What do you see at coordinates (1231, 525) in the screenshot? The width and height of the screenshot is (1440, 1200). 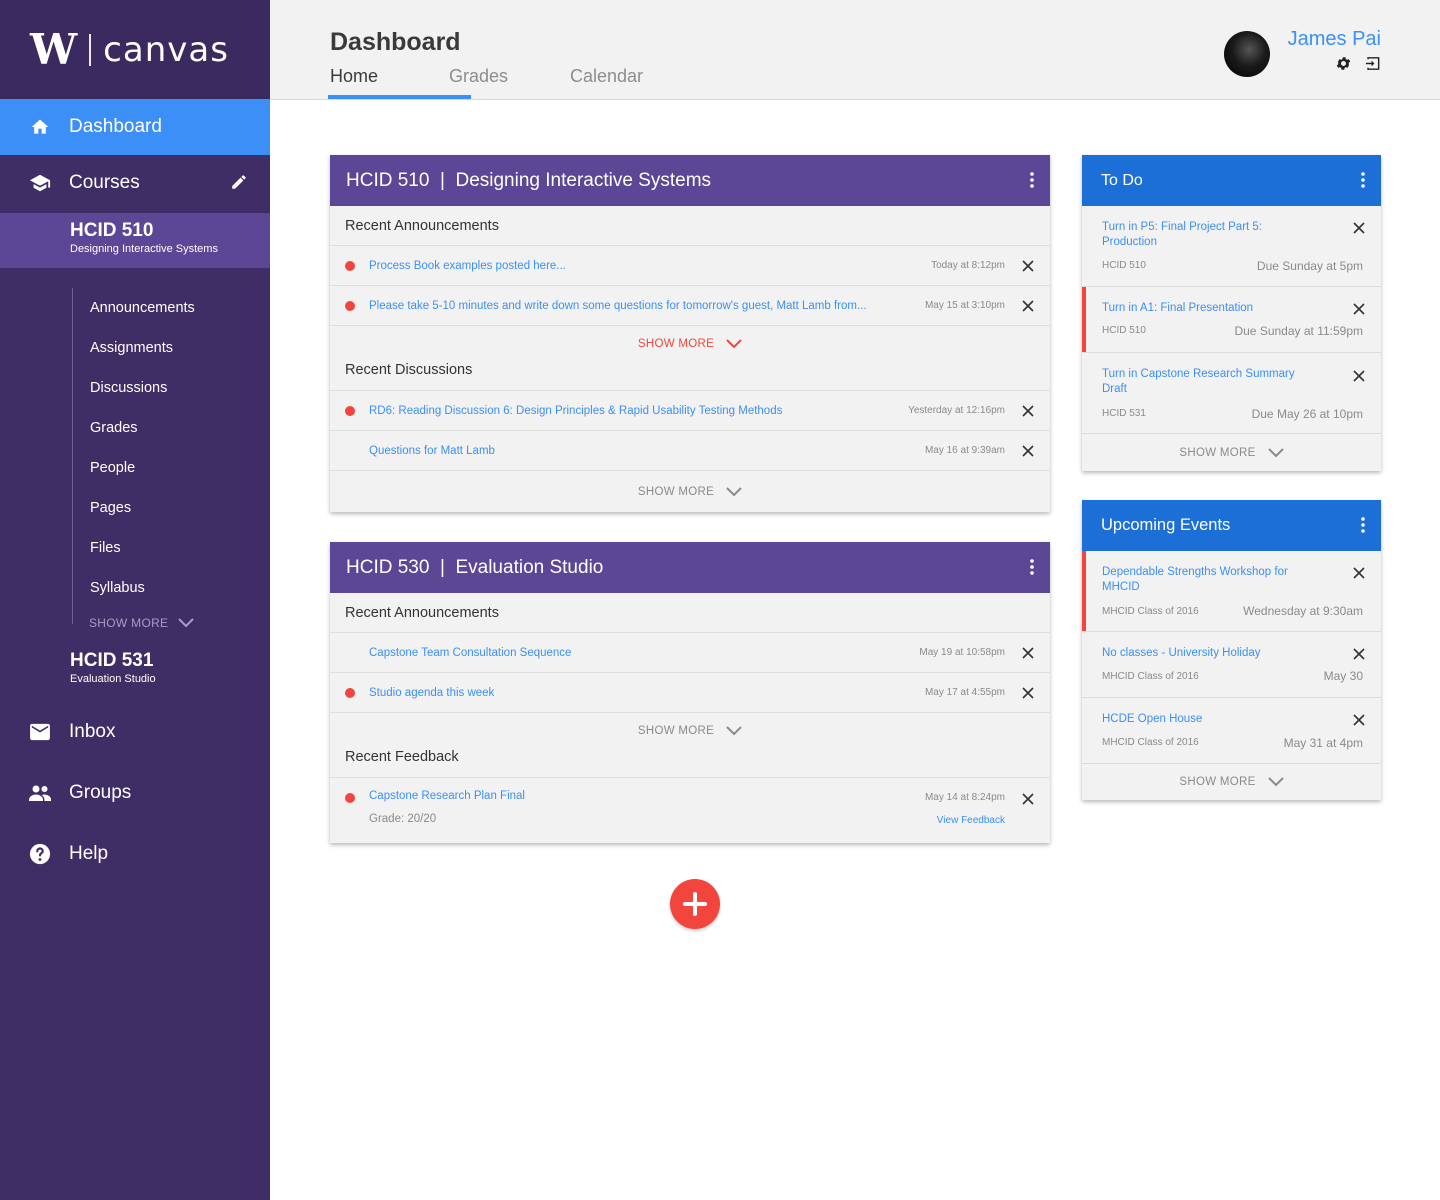 I see `panel-header: Upcoming Events` at bounding box center [1231, 525].